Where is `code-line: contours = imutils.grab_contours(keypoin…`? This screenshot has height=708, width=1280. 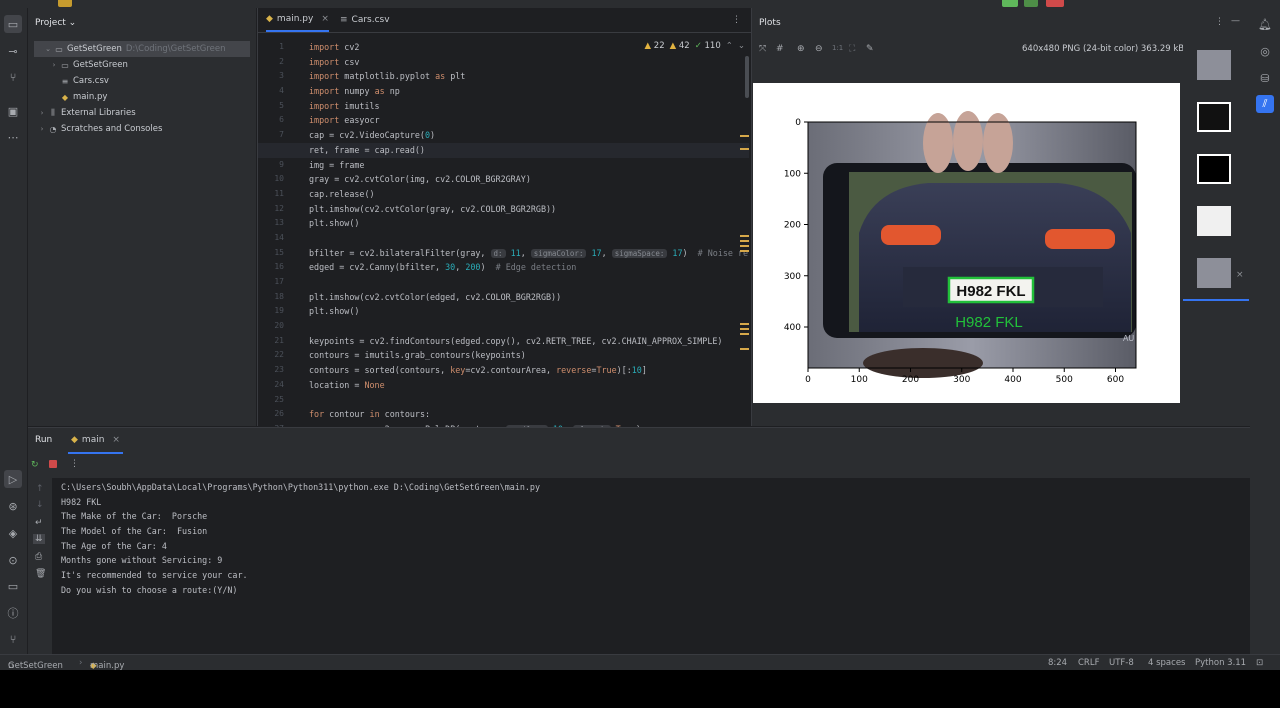
code-line: contours = imutils.grab_contours(keypoin… is located at coordinates (529, 355).